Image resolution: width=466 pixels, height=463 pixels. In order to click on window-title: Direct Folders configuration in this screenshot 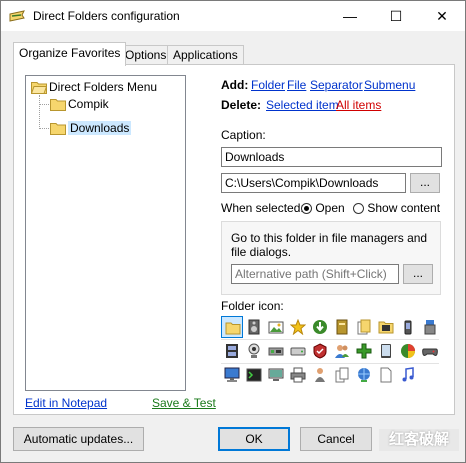, I will do `click(106, 16)`.